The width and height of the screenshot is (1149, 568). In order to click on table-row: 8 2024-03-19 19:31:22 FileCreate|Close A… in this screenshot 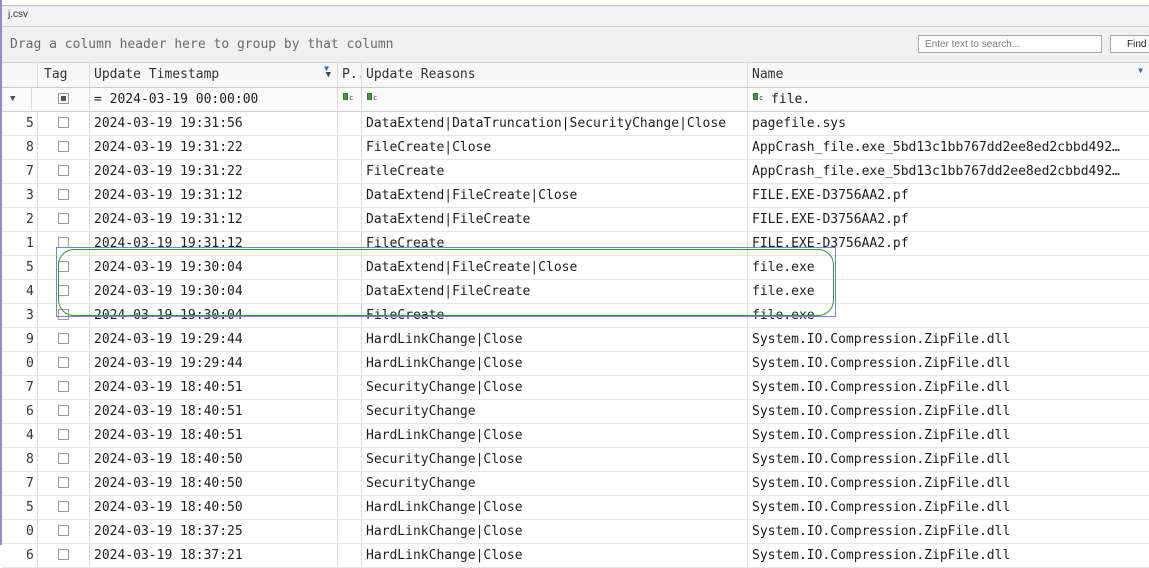, I will do `click(575, 148)`.